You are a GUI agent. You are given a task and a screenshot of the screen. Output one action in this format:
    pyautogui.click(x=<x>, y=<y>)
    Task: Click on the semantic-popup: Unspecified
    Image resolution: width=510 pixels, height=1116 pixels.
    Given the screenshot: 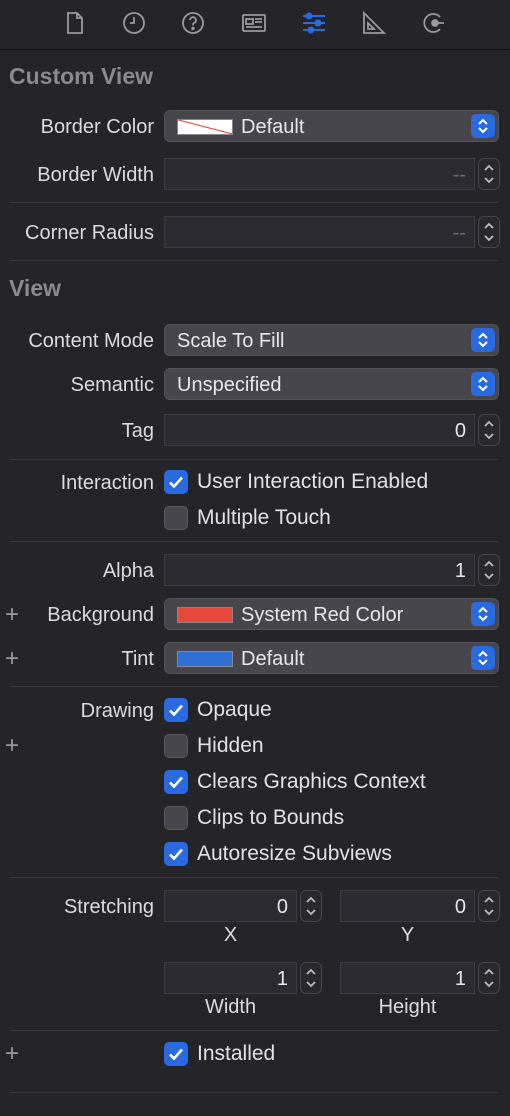 What is the action you would take?
    pyautogui.click(x=331, y=384)
    